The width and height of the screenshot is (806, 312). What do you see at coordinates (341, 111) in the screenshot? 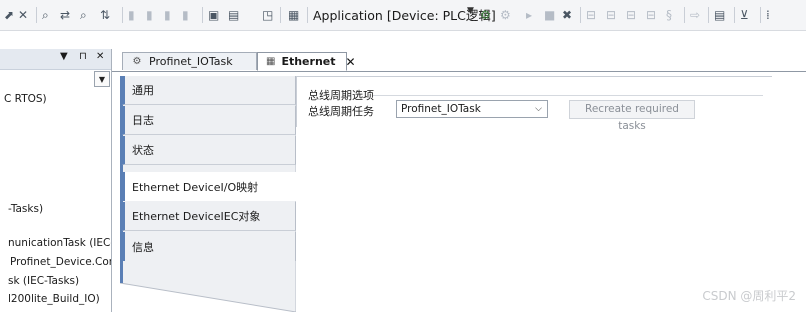
I see `bus-cycle-task-label: 总线周期任务` at bounding box center [341, 111].